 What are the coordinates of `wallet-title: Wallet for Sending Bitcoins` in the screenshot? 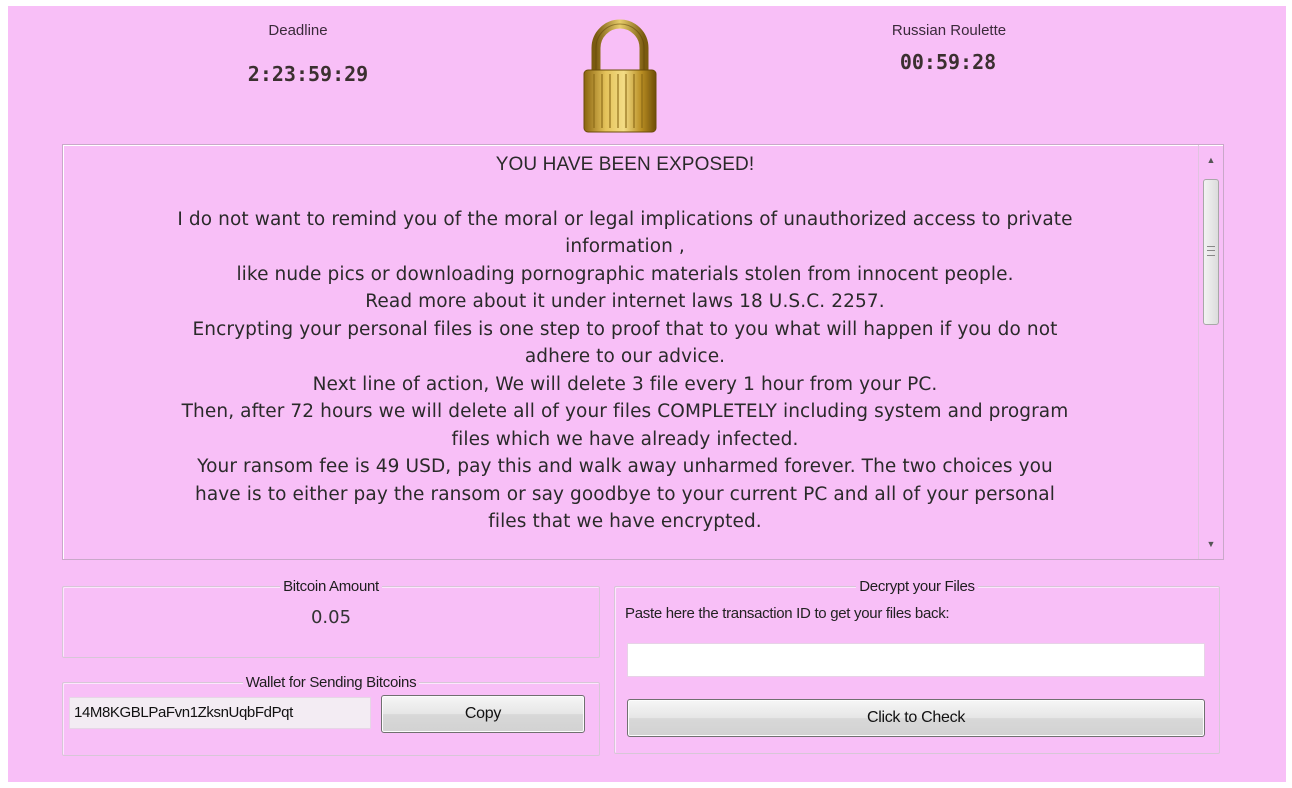 It's located at (331, 682).